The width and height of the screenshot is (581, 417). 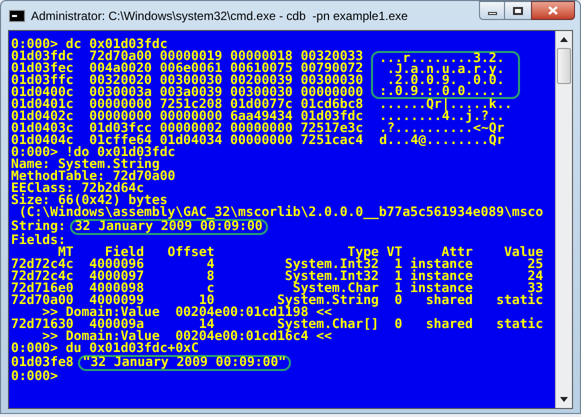 What do you see at coordinates (187, 93) in the screenshot?
I see `console-line: 01d0400c 0030003a 003a0039 00300030 00000000` at bounding box center [187, 93].